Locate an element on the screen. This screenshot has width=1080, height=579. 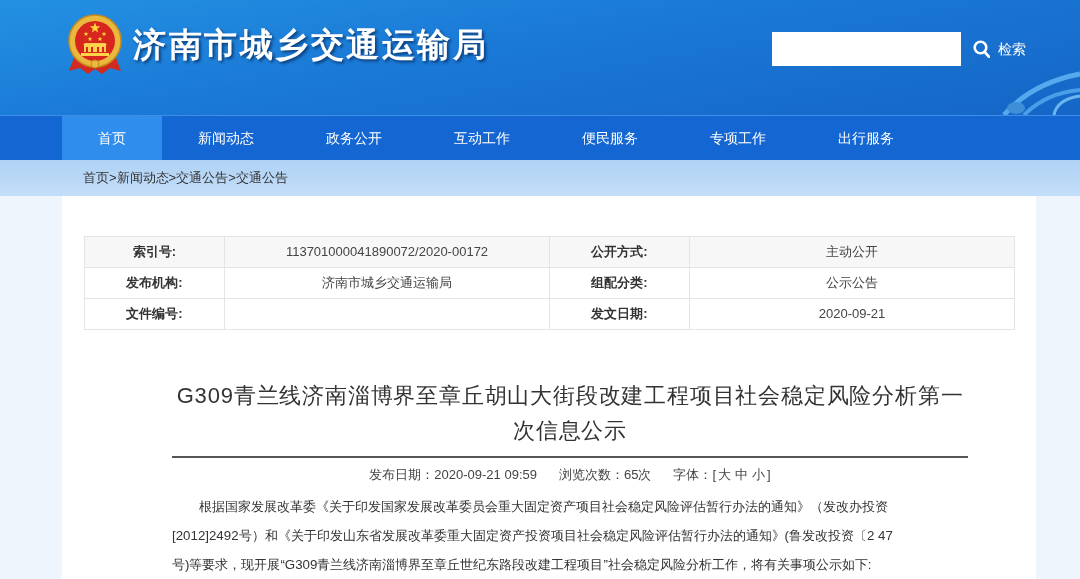
search-icon is located at coordinates (981, 49).